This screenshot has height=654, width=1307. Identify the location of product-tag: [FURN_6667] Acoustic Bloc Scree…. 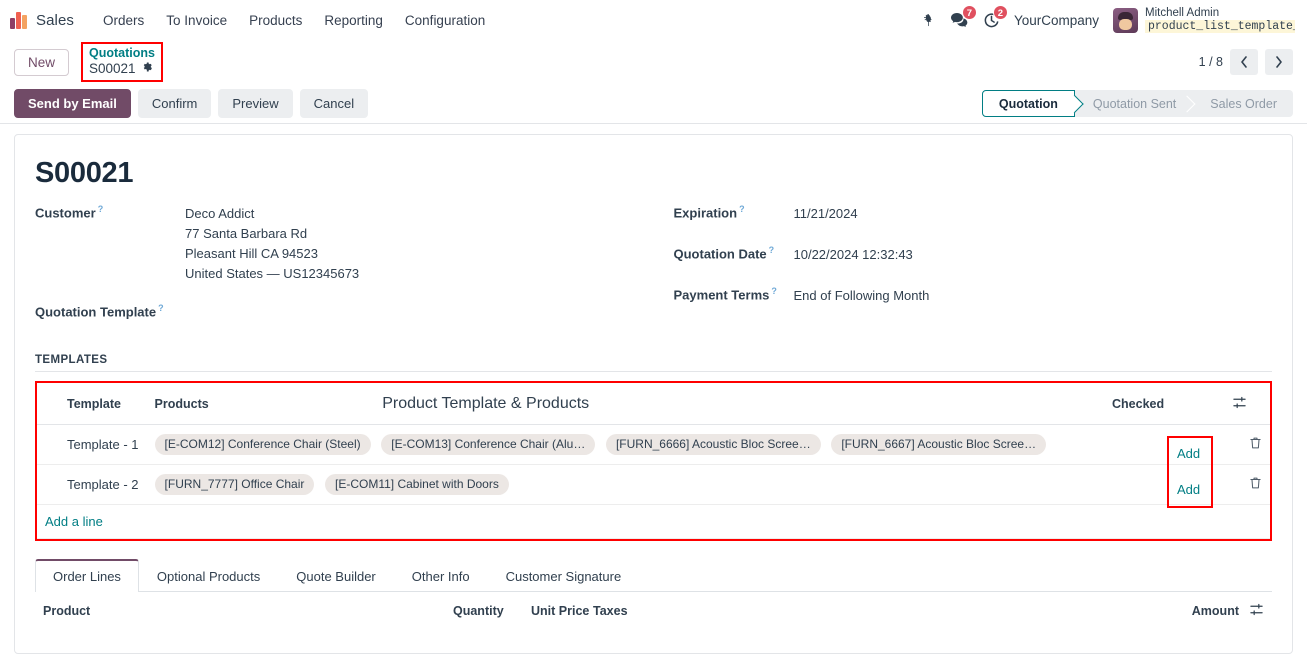
(939, 444).